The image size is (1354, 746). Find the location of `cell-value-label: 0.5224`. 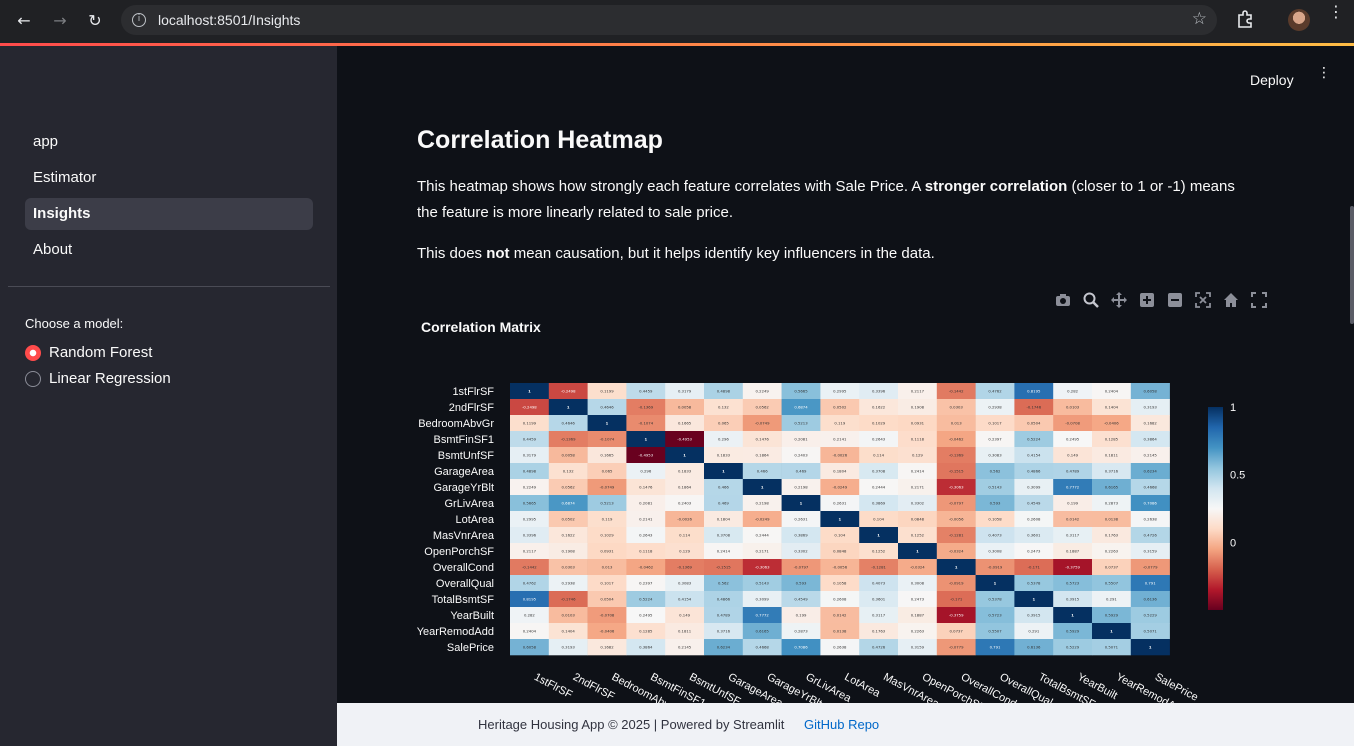

cell-value-label: 0.5224 is located at coordinates (1034, 439).